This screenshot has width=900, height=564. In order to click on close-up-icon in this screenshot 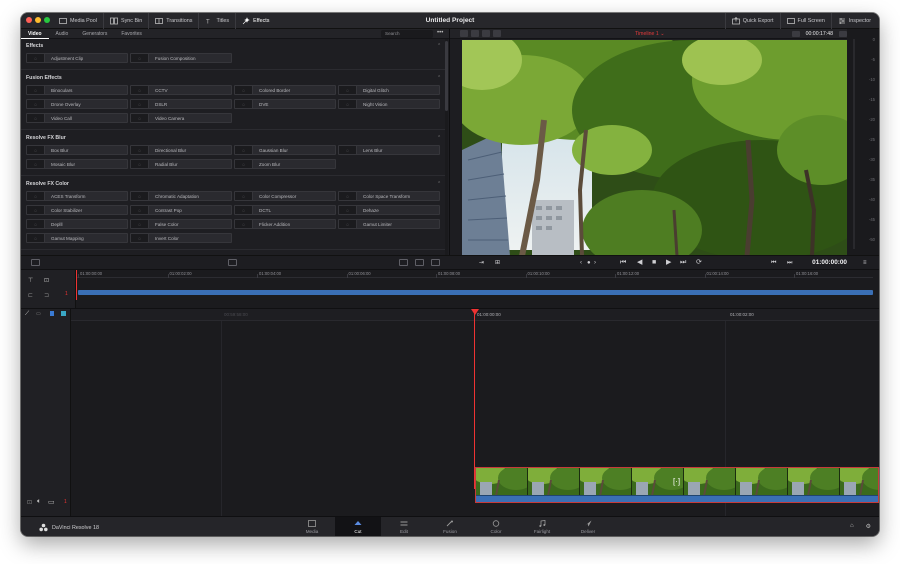, I will do `click(419, 262)`.